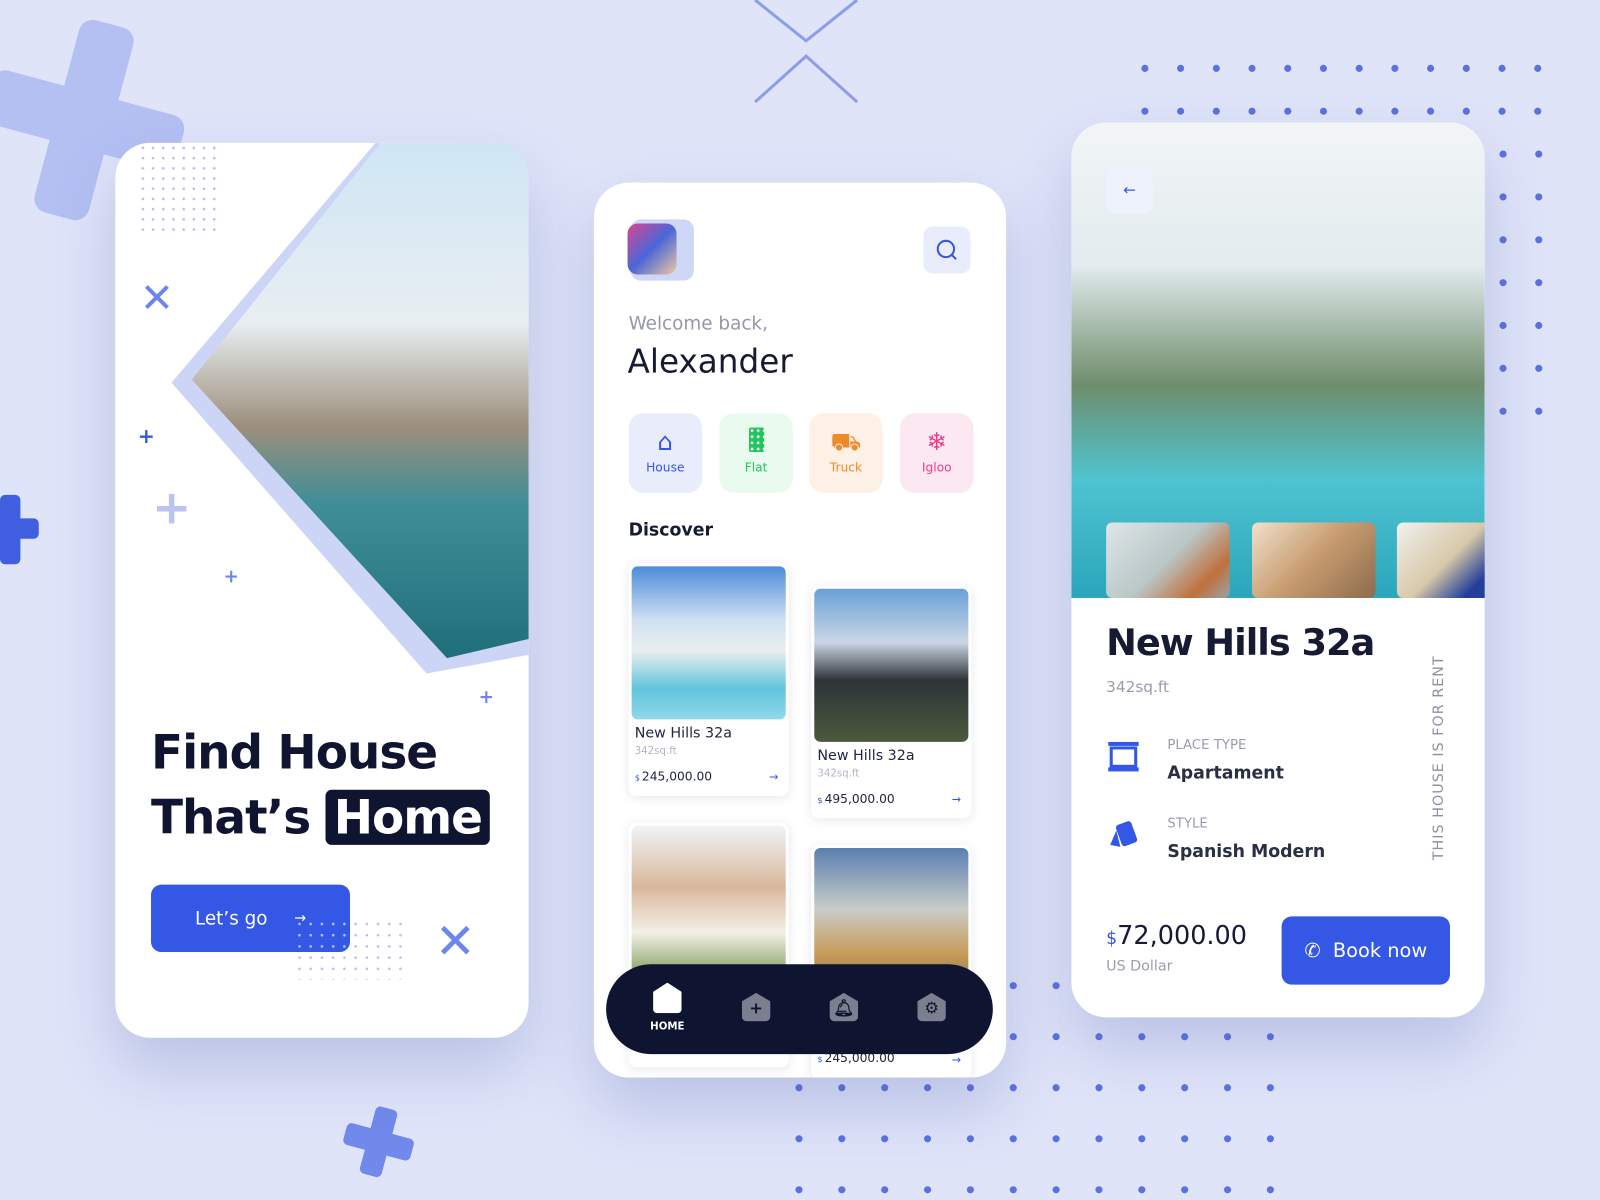 The width and height of the screenshot is (1600, 1200). What do you see at coordinates (1246, 852) in the screenshot?
I see `style-value: Spanish Modern` at bounding box center [1246, 852].